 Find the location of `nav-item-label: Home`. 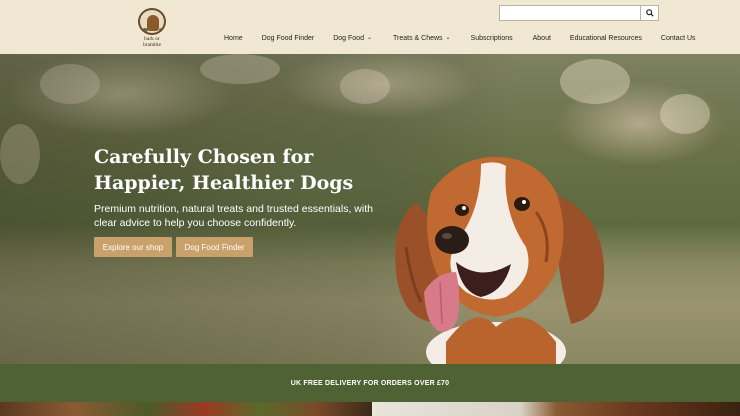

nav-item-label: Home is located at coordinates (233, 38).